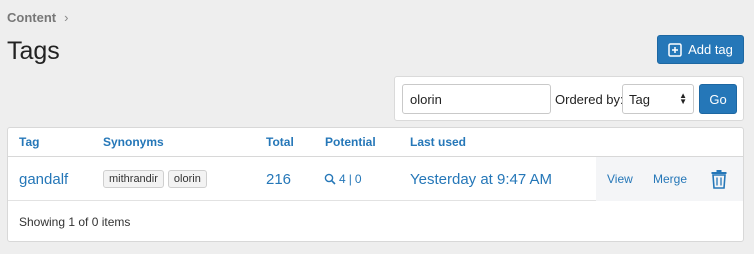 The height and width of the screenshot is (254, 754). Describe the element at coordinates (670, 179) in the screenshot. I see `merge-link: Merge` at that location.